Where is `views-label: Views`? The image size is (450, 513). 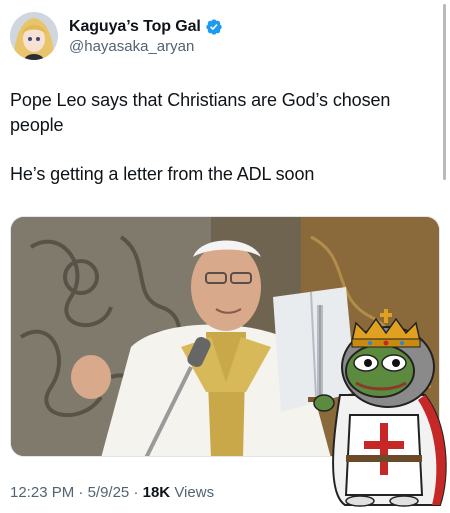 views-label: Views is located at coordinates (192, 492).